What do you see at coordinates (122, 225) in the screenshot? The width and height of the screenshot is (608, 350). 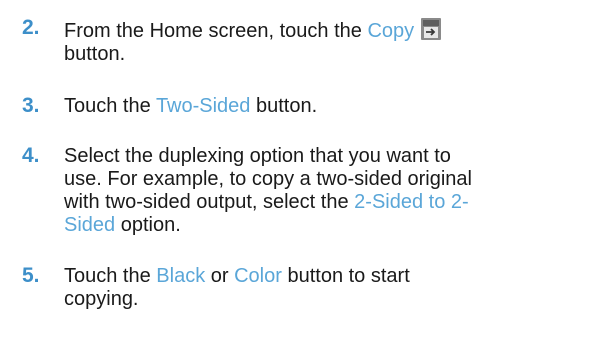 I see `step-line: Sided option.` at bounding box center [122, 225].